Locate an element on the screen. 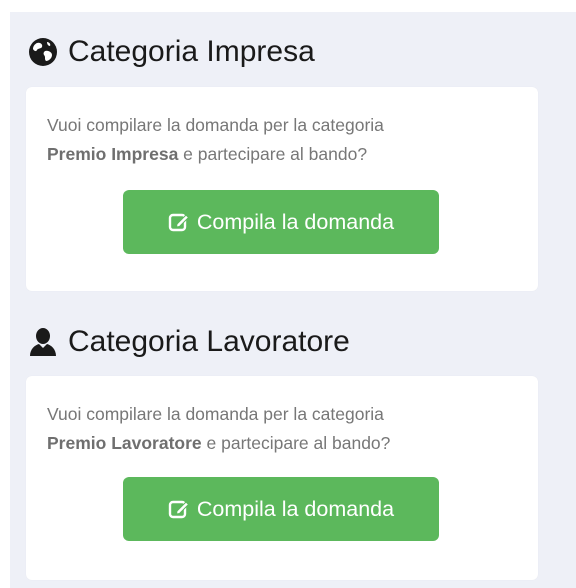 The width and height of the screenshot is (576, 588). user-icon is located at coordinates (43, 342).